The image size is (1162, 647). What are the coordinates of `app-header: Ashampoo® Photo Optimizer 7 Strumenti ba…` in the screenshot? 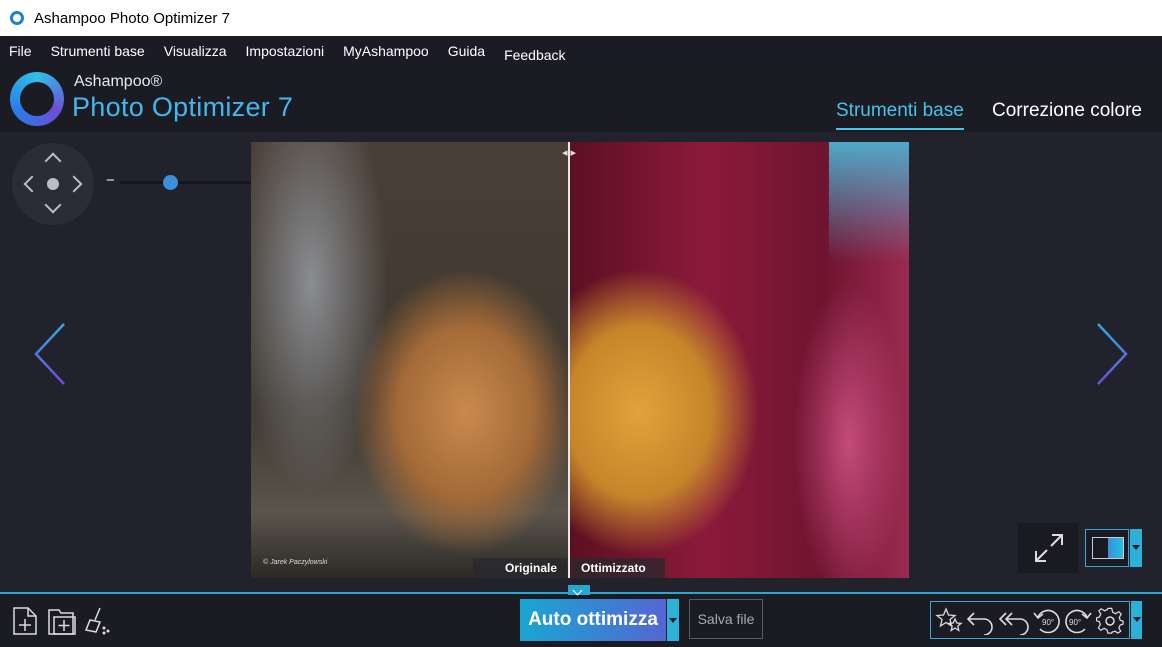 It's located at (581, 99).